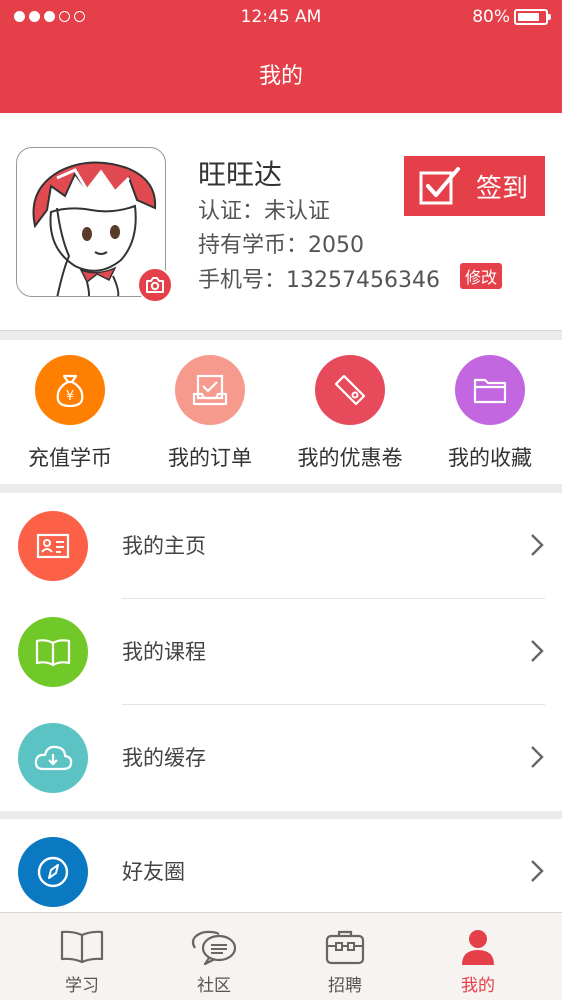 Image resolution: width=562 pixels, height=1000 pixels. I want to click on menu-item-friends: 好友圈, so click(281, 865).